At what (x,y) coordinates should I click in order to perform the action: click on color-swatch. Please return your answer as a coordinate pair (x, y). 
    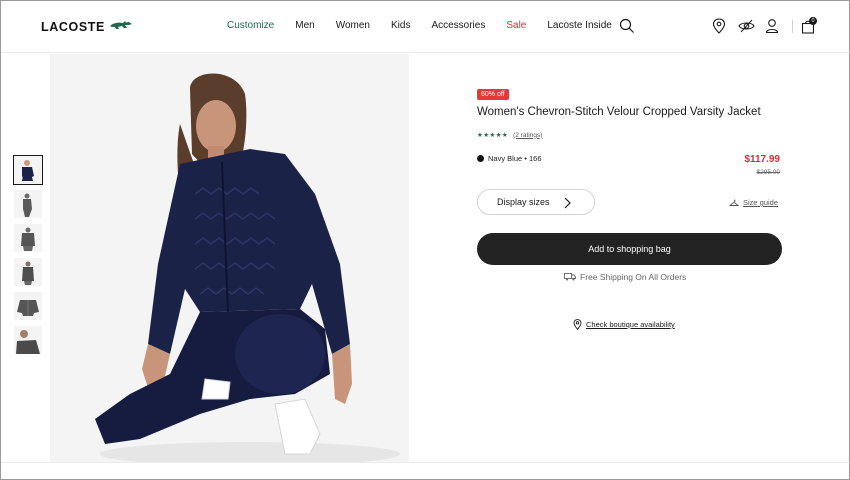
    Looking at the image, I should click on (480, 158).